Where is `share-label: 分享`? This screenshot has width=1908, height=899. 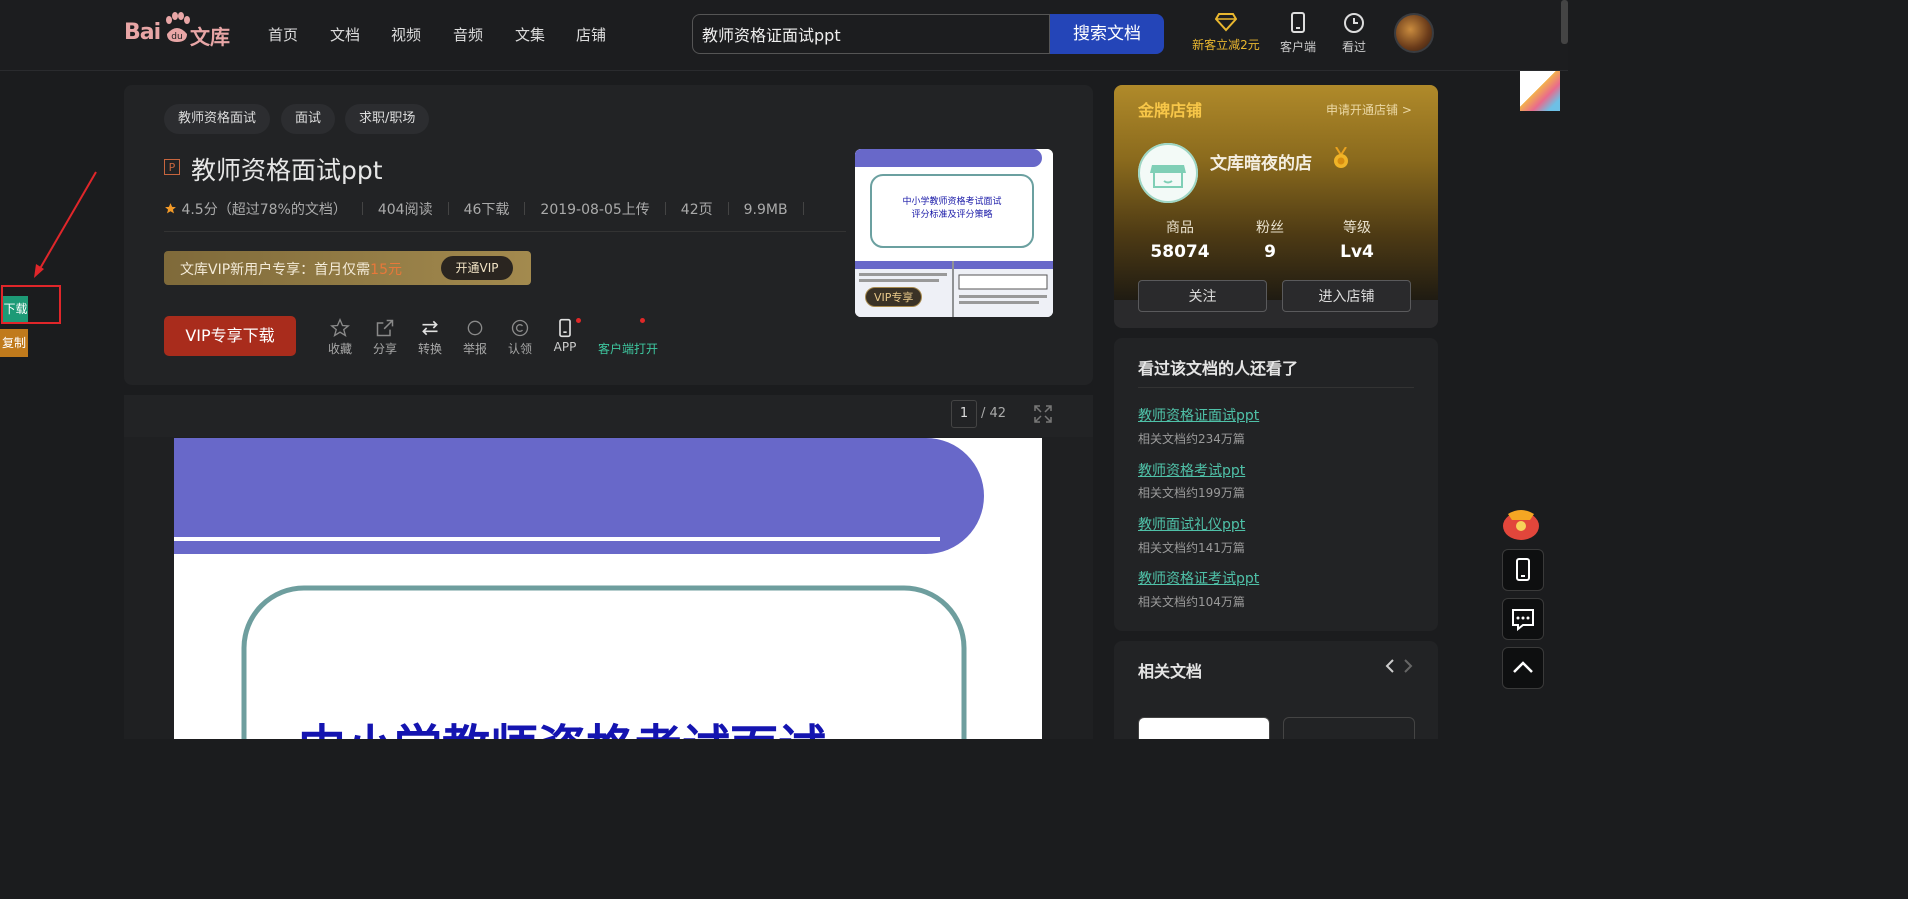 share-label: 分享 is located at coordinates (384, 349).